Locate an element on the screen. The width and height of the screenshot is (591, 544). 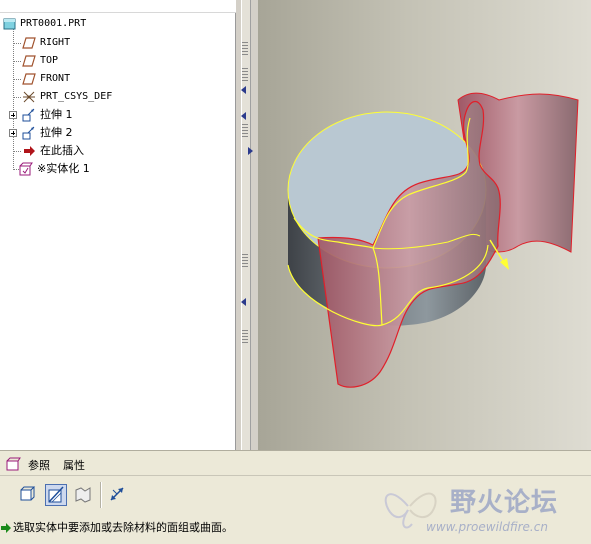
tree-item-solidify: ※实体化 1 is located at coordinates (120, 169).